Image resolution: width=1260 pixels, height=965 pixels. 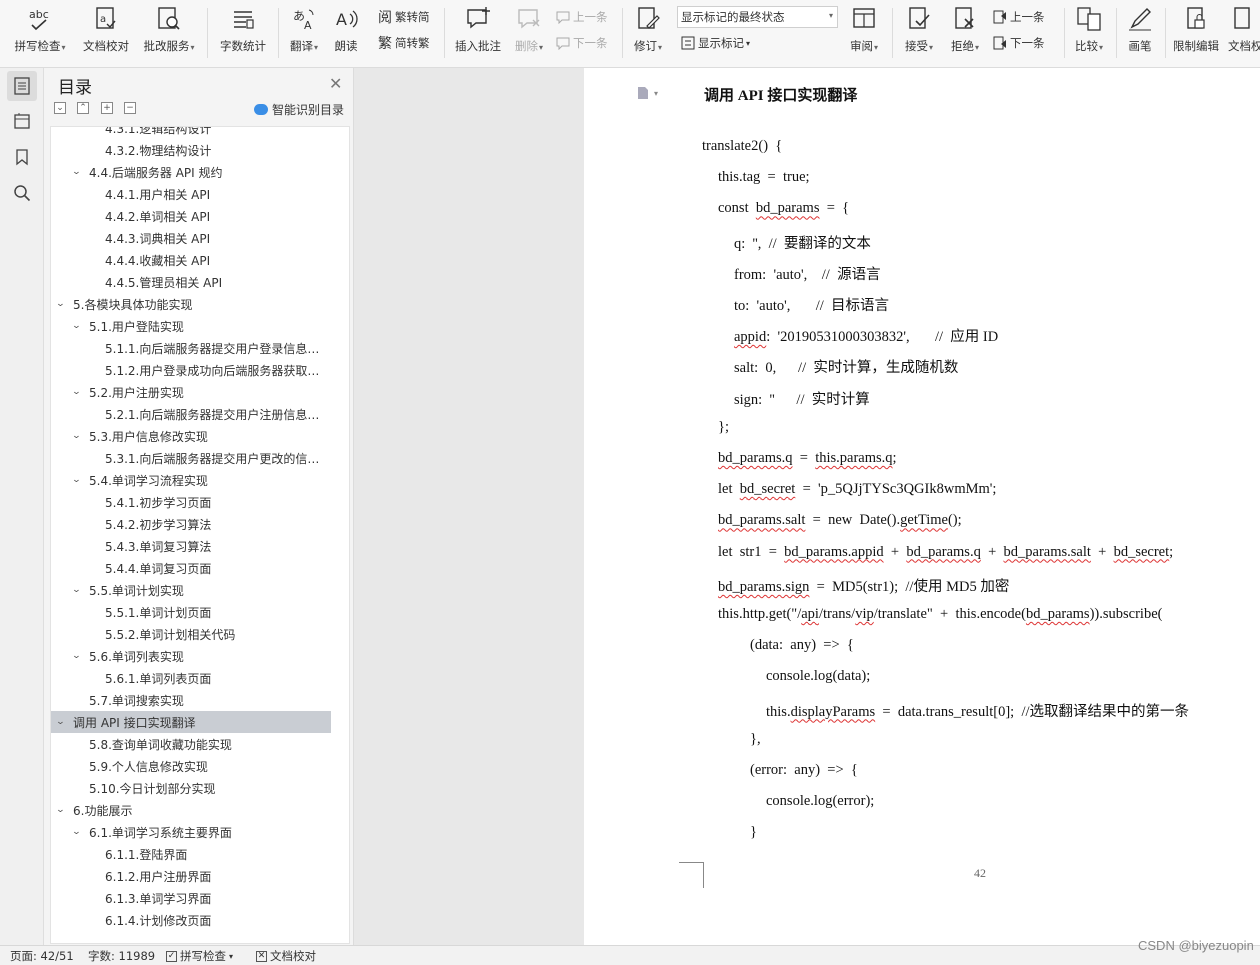 What do you see at coordinates (42, 956) in the screenshot?
I see `page-indicator: 页面: 42/51` at bounding box center [42, 956].